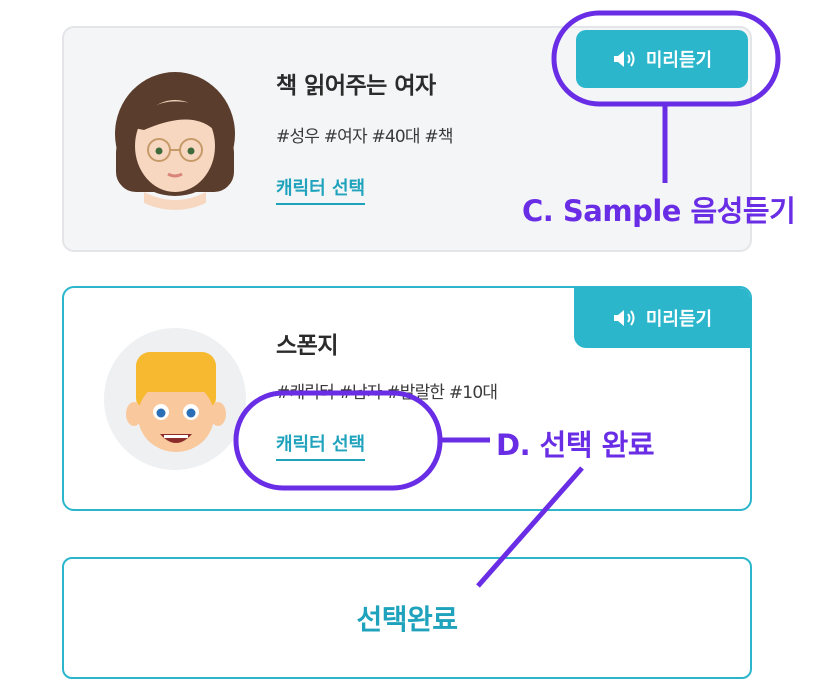  What do you see at coordinates (364, 137) in the screenshot?
I see `character-tags: #성우 #여자 #40대 #책` at bounding box center [364, 137].